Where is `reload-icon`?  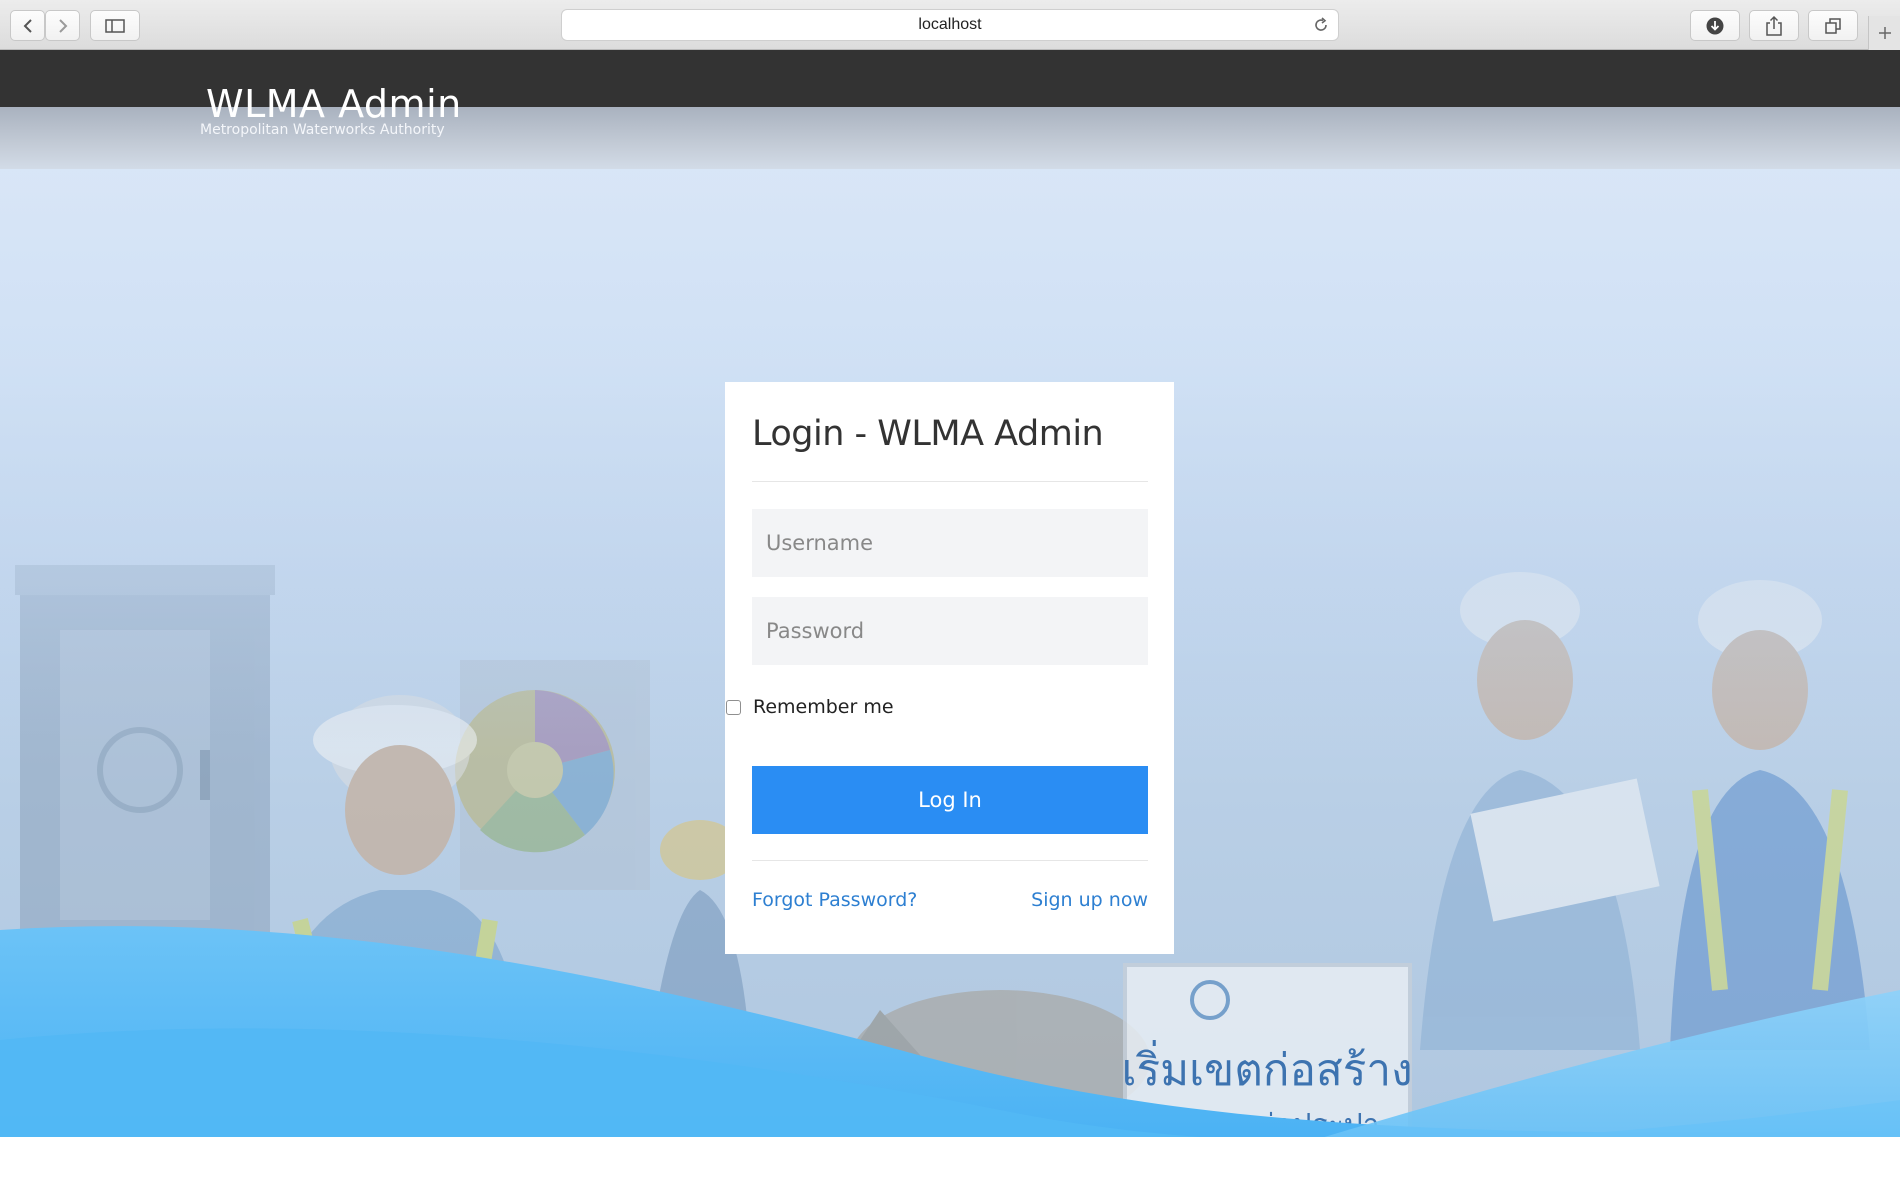 reload-icon is located at coordinates (1321, 24).